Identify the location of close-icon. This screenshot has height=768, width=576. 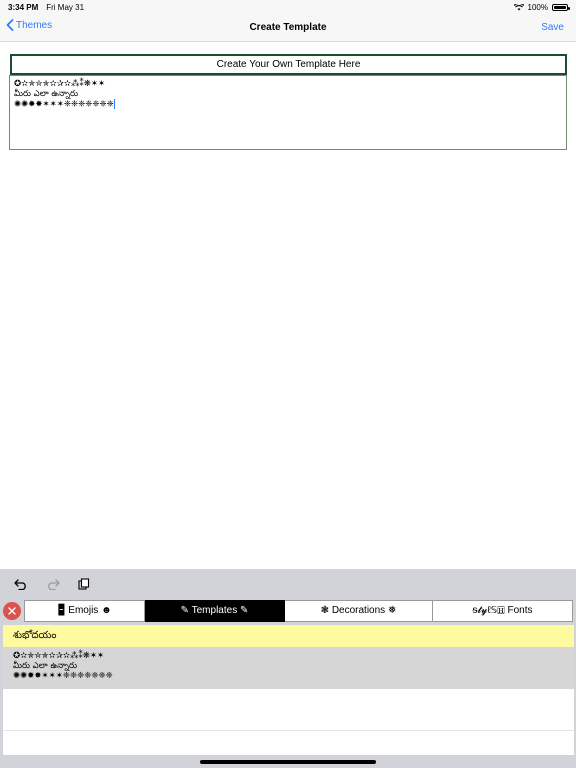
(12, 610).